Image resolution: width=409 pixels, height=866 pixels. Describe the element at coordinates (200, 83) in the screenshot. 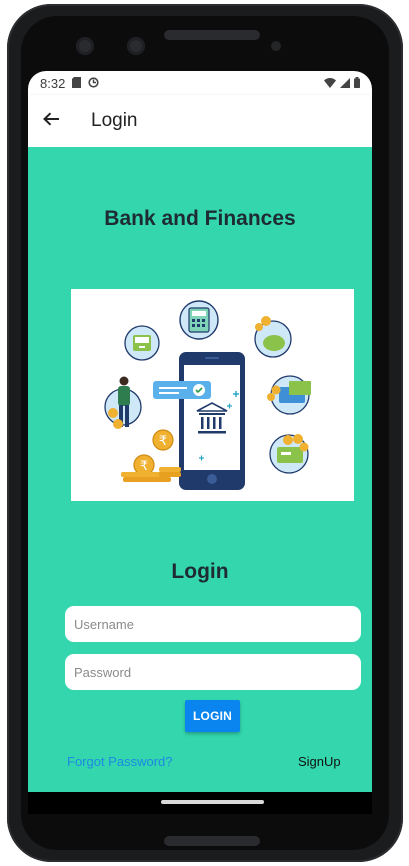

I see `status-bar: 8:32` at that location.